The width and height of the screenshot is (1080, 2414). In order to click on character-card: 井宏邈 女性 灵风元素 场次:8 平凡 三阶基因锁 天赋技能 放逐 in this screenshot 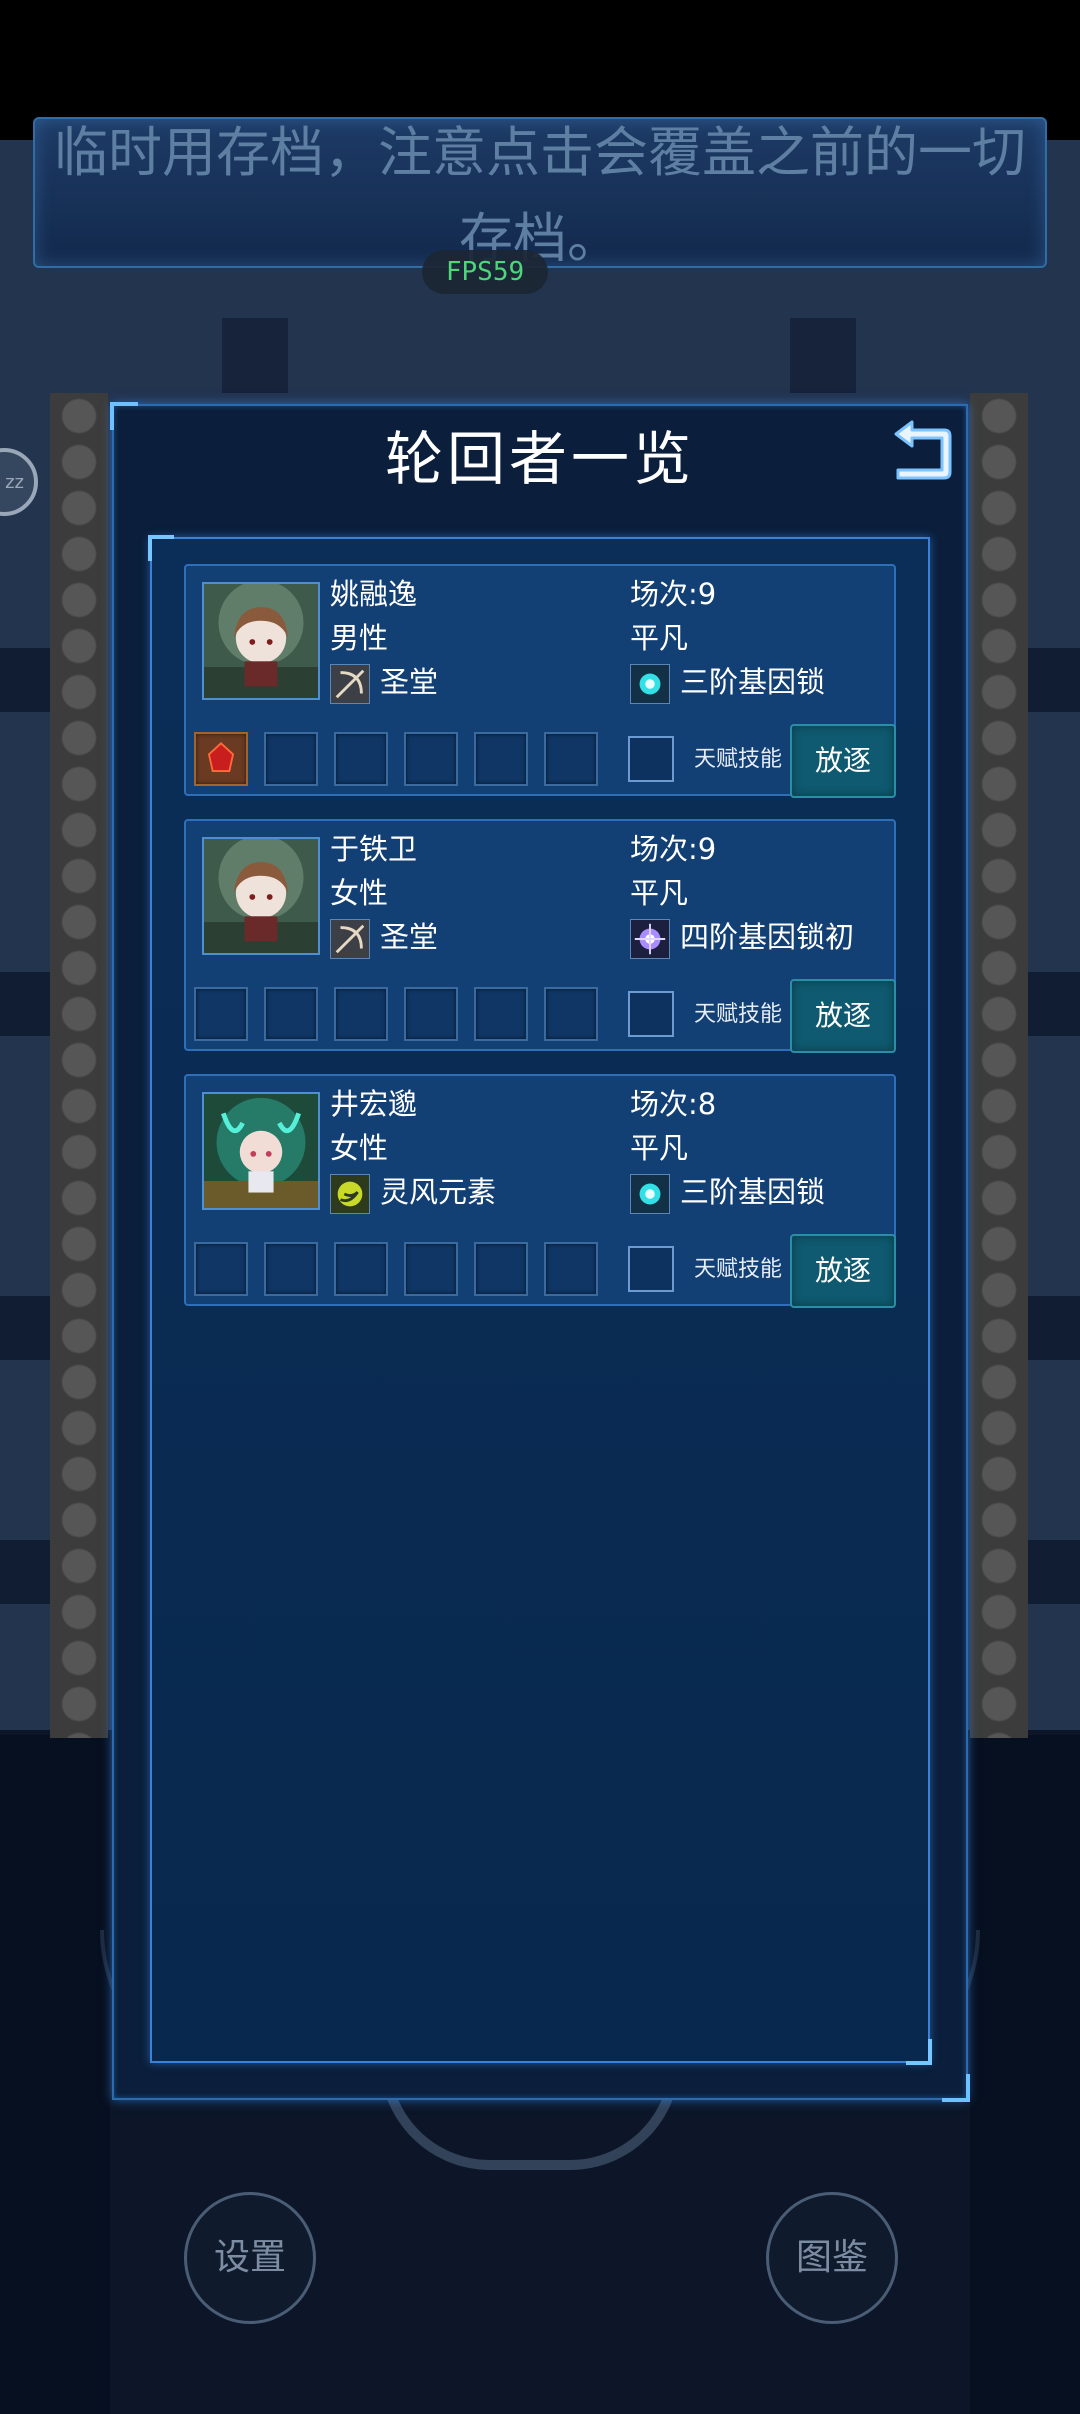, I will do `click(540, 1191)`.